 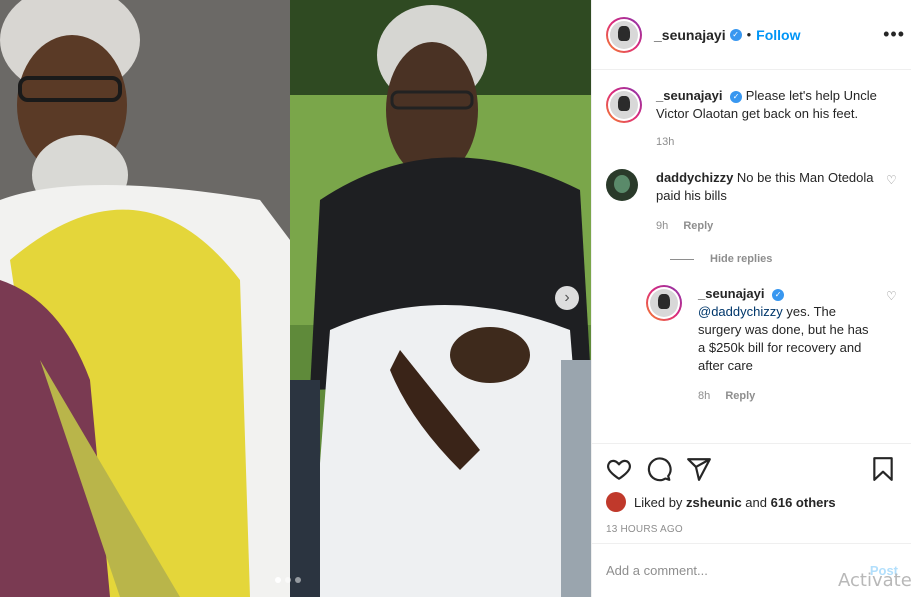 What do you see at coordinates (752, 529) in the screenshot?
I see `post-timestamp: 13 HOURS AGO` at bounding box center [752, 529].